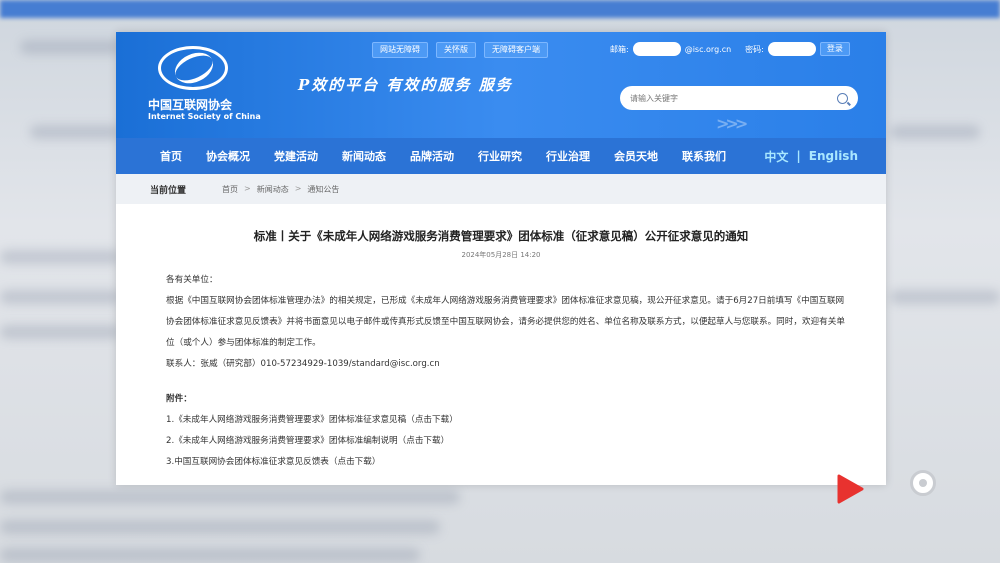 Image resolution: width=1000 pixels, height=563 pixels. I want to click on article-greeting: 各有关单位：, so click(192, 280).